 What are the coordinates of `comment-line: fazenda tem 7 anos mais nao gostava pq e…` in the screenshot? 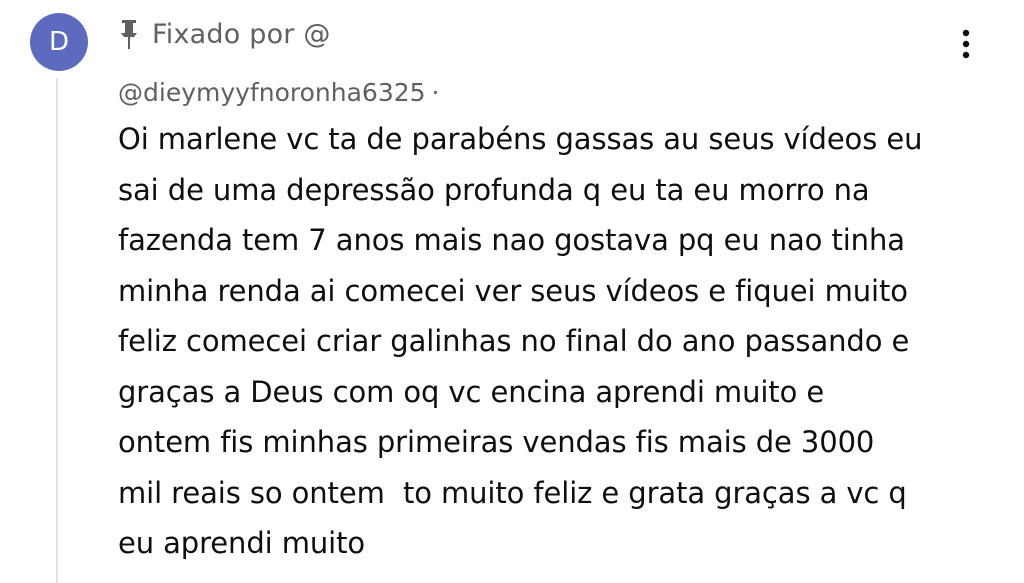 It's located at (511, 240).